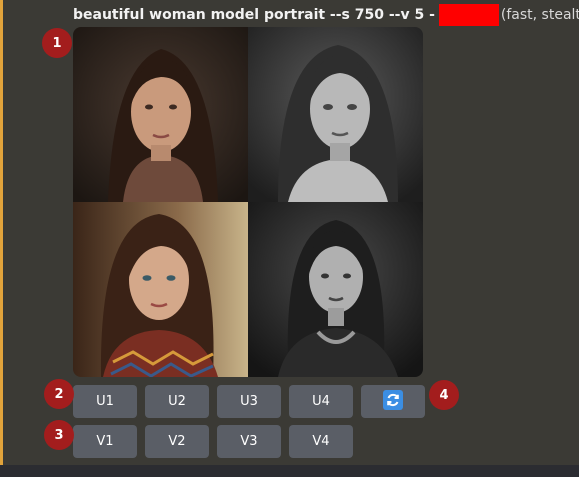 Image resolution: width=579 pixels, height=477 pixels. I want to click on variation-button-1: V1, so click(105, 441).